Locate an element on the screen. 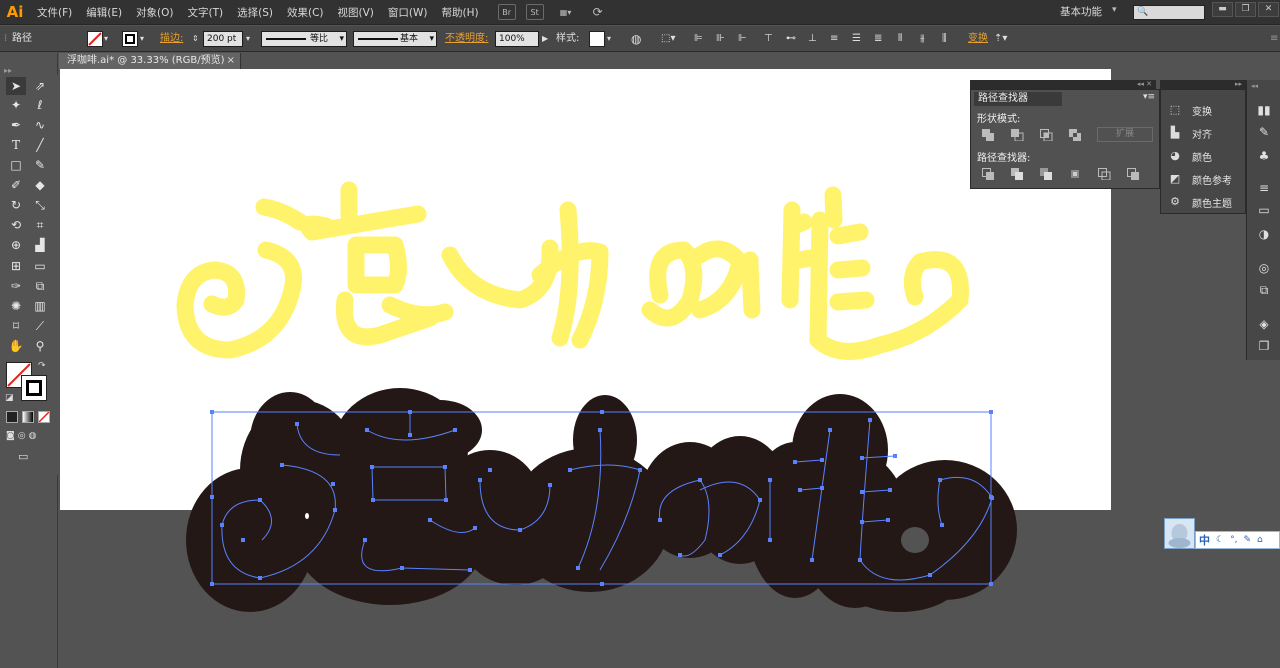 The width and height of the screenshot is (1280, 668). trim-icon is located at coordinates (1017, 174).